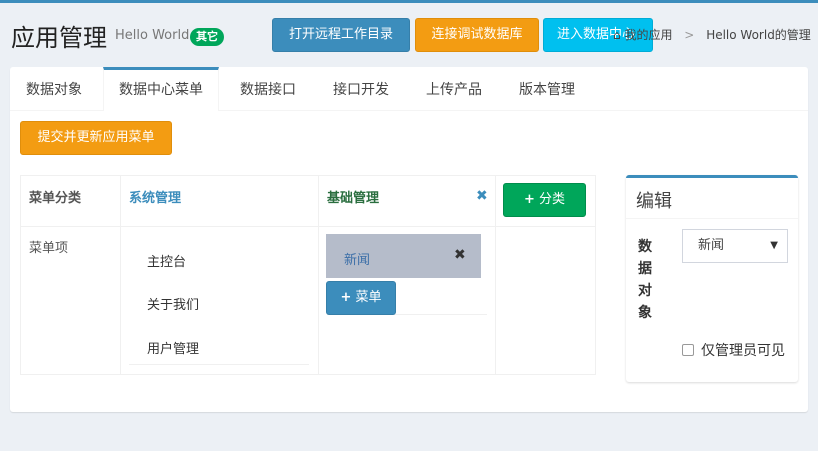 The width and height of the screenshot is (818, 451). What do you see at coordinates (409, 89) in the screenshot?
I see `tab-bar: 数据对象 数据中心菜单 数据接口 接口开发 上传产品 版本管理` at bounding box center [409, 89].